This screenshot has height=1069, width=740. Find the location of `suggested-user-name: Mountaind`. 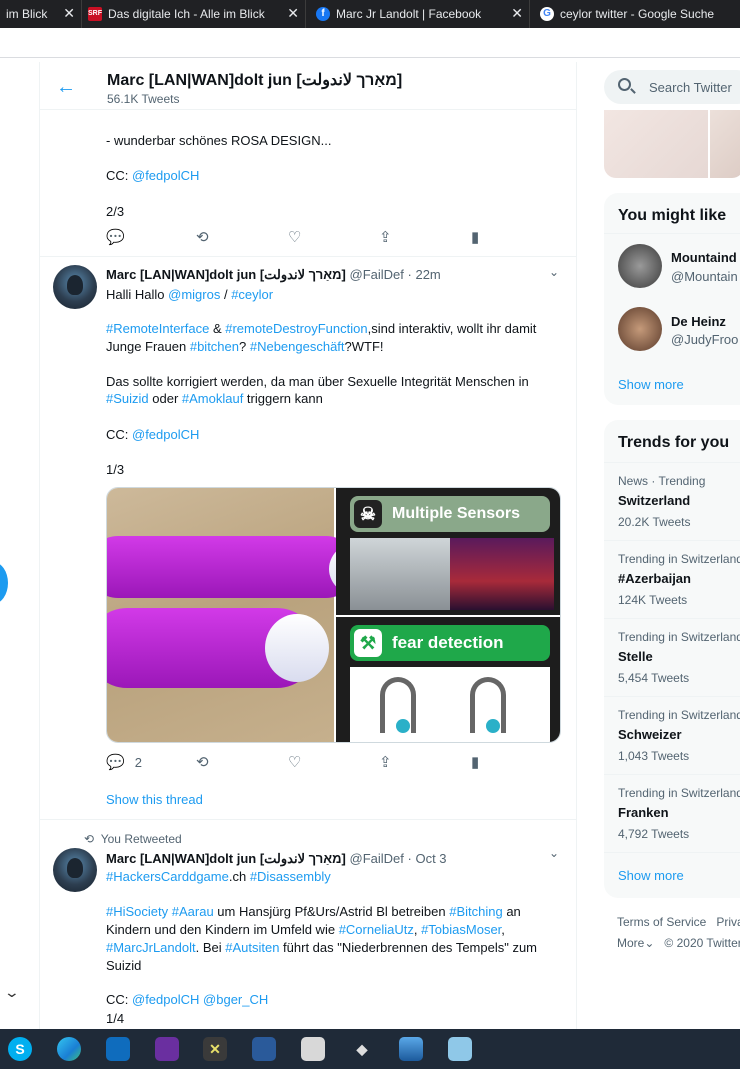

suggested-user-name: Mountaind is located at coordinates (704, 257).